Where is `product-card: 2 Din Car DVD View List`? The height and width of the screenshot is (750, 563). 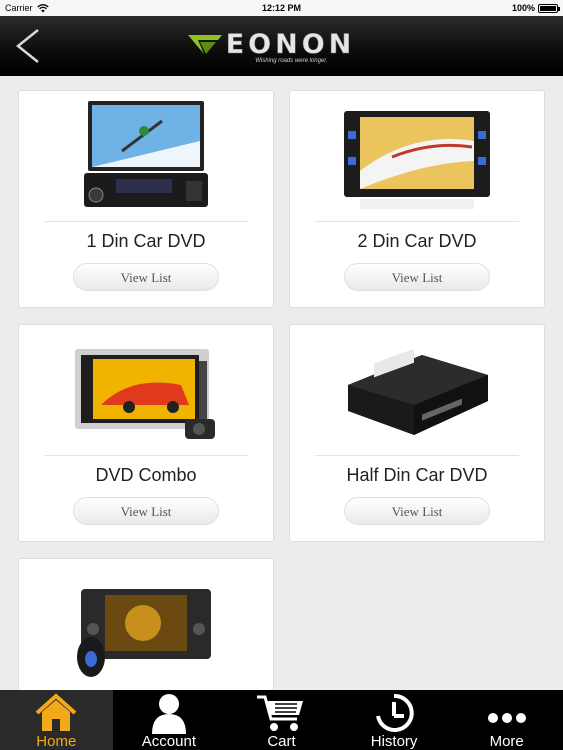 product-card: 2 Din Car DVD View List is located at coordinates (417, 199).